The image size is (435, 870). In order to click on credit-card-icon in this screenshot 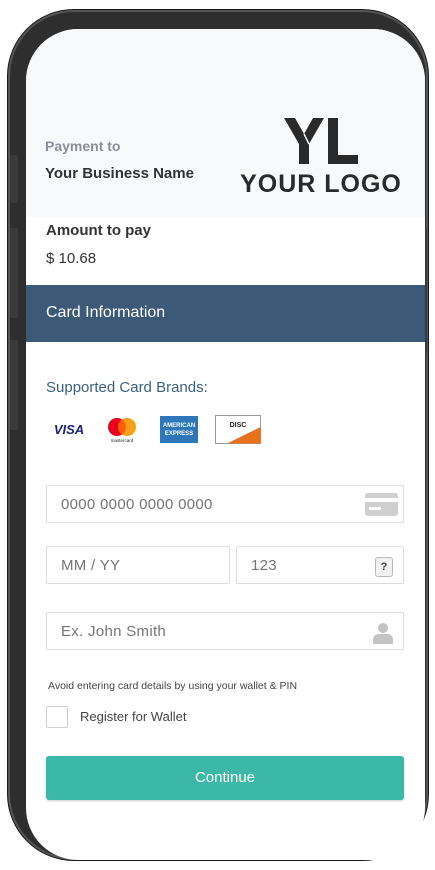, I will do `click(381, 504)`.